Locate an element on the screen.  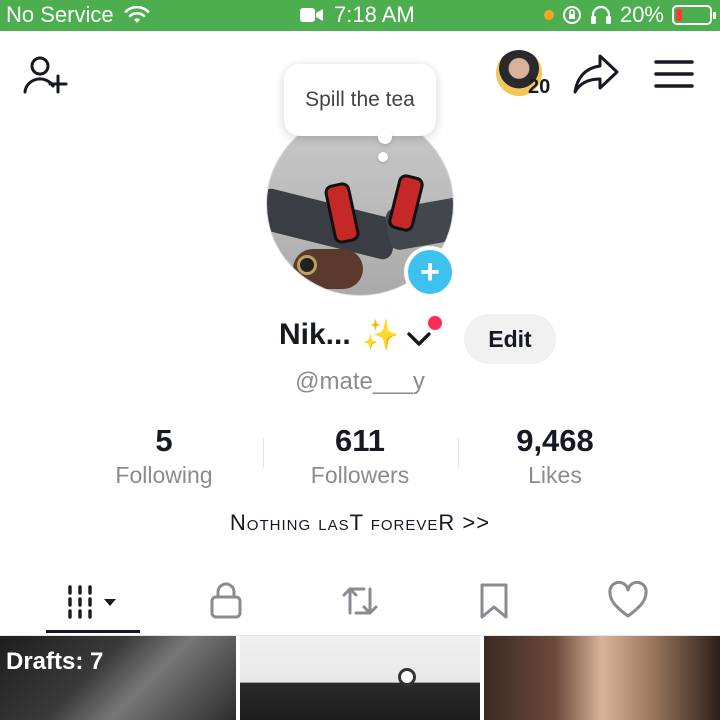
note-tooltip-text: Spill the tea is located at coordinates (360, 99).